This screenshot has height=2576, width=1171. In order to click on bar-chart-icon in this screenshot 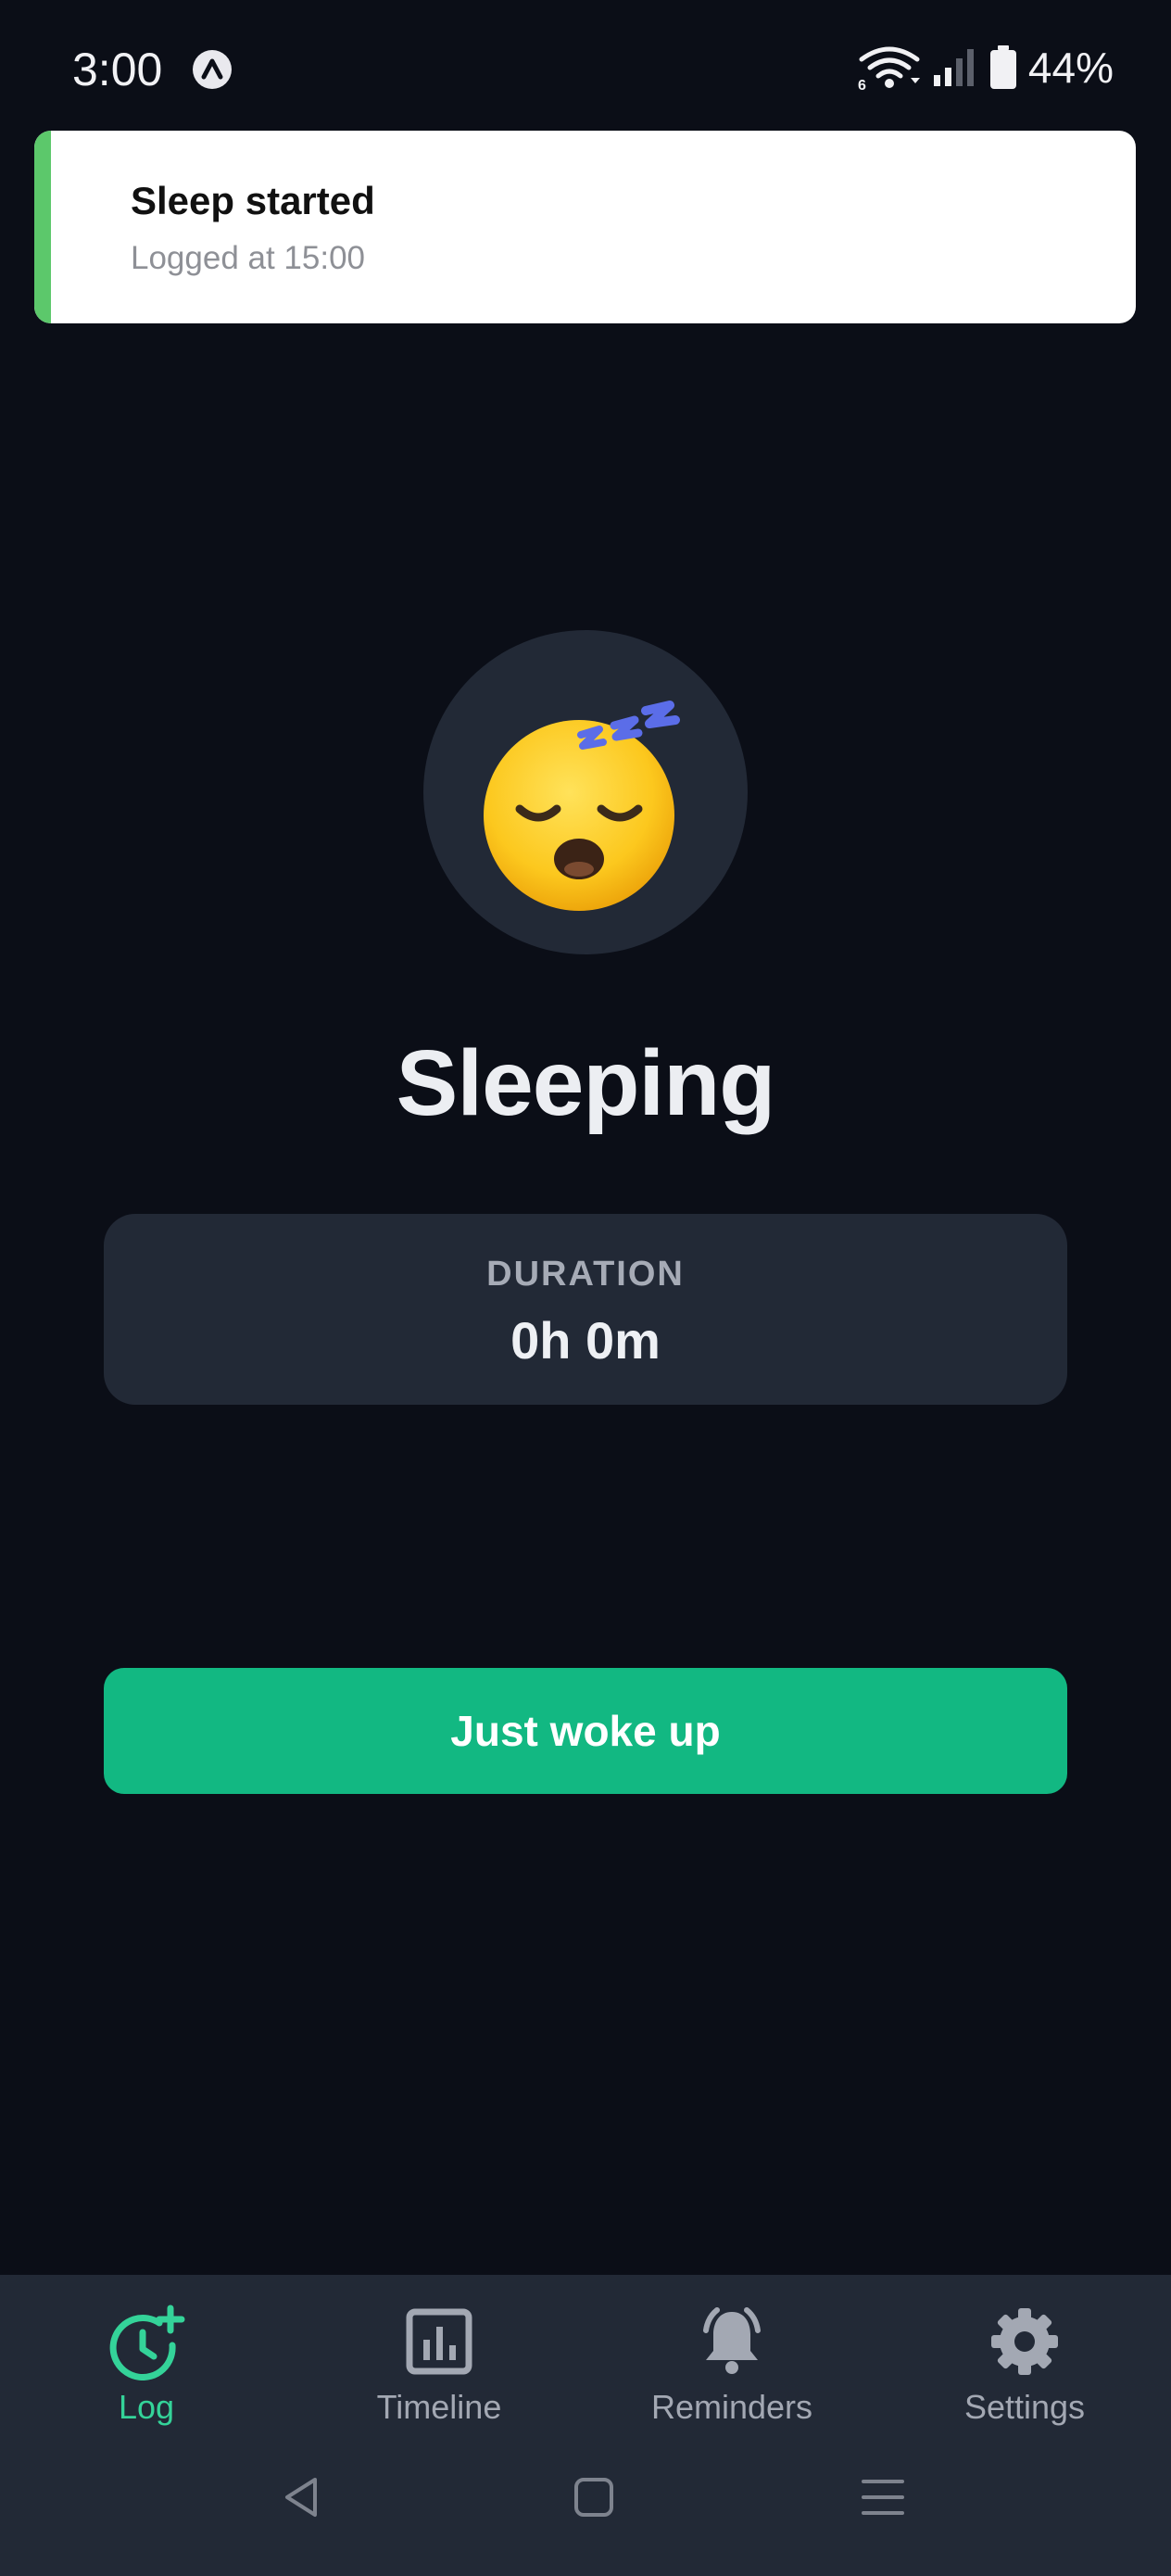, I will do `click(439, 2341)`.